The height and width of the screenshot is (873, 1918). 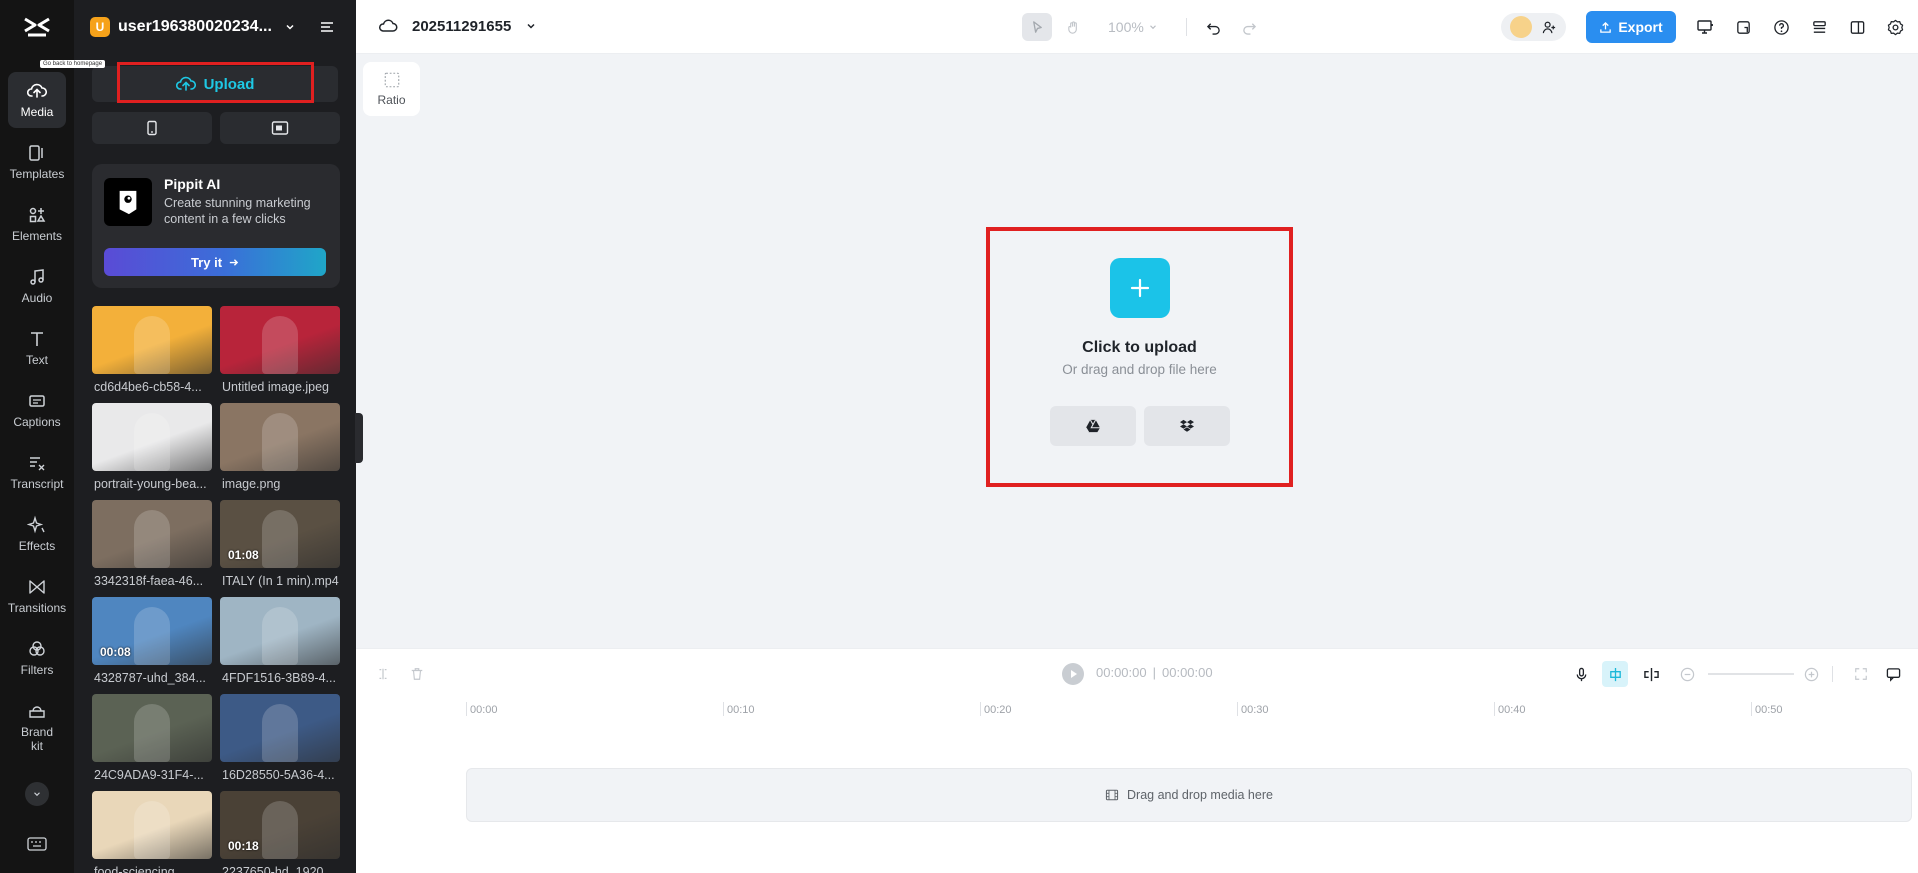 I want to click on redo-icon, so click(x=1250, y=28).